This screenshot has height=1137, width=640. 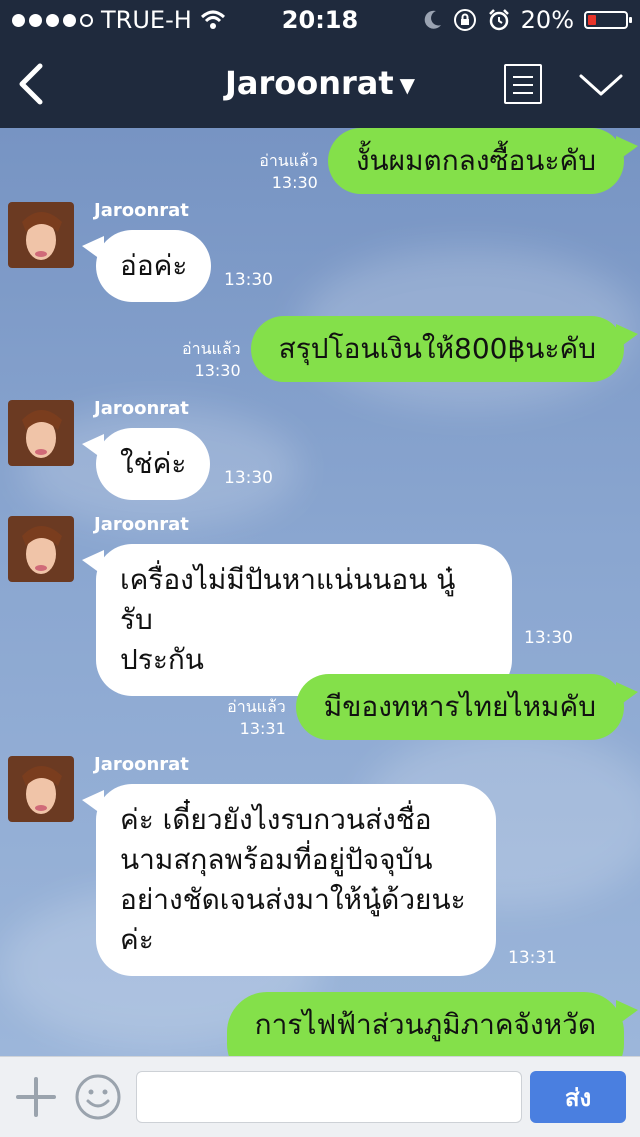 What do you see at coordinates (464, 20) in the screenshot?
I see `rotation-lock-icon` at bounding box center [464, 20].